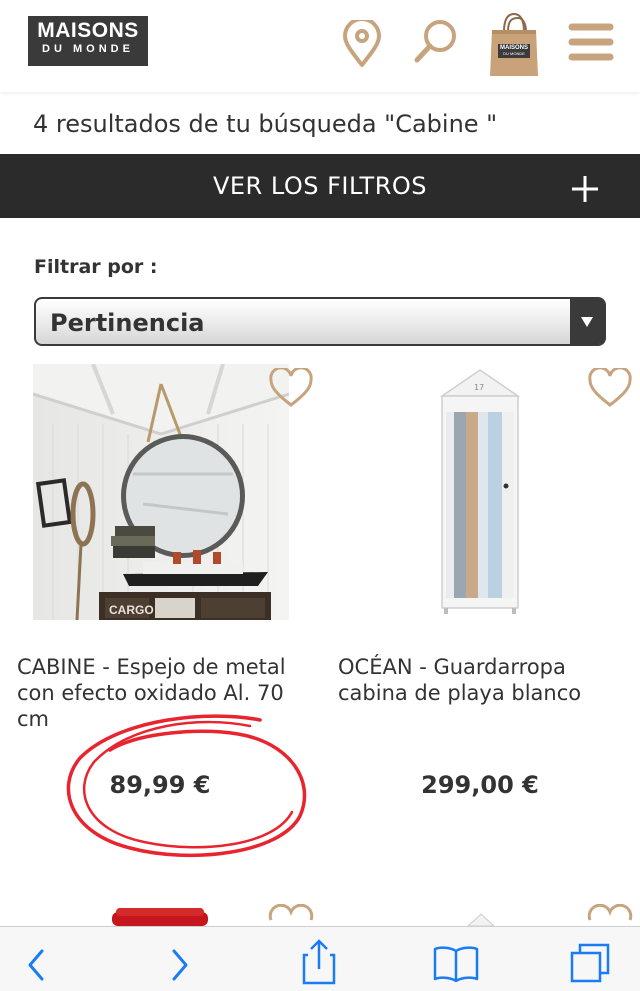 Image resolution: width=640 pixels, height=991 pixels. What do you see at coordinates (88, 49) in the screenshot?
I see `brand-line2: DU MONDE` at bounding box center [88, 49].